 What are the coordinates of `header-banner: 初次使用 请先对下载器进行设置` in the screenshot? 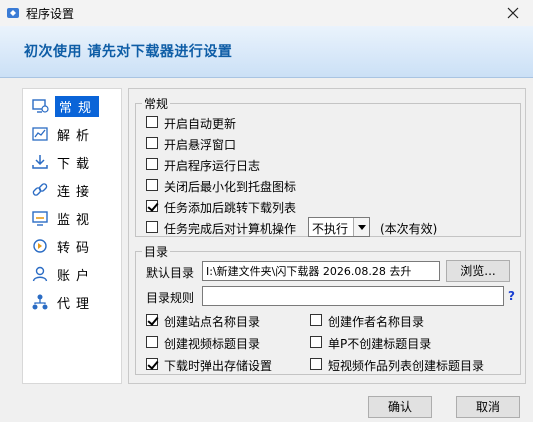 It's located at (266, 52).